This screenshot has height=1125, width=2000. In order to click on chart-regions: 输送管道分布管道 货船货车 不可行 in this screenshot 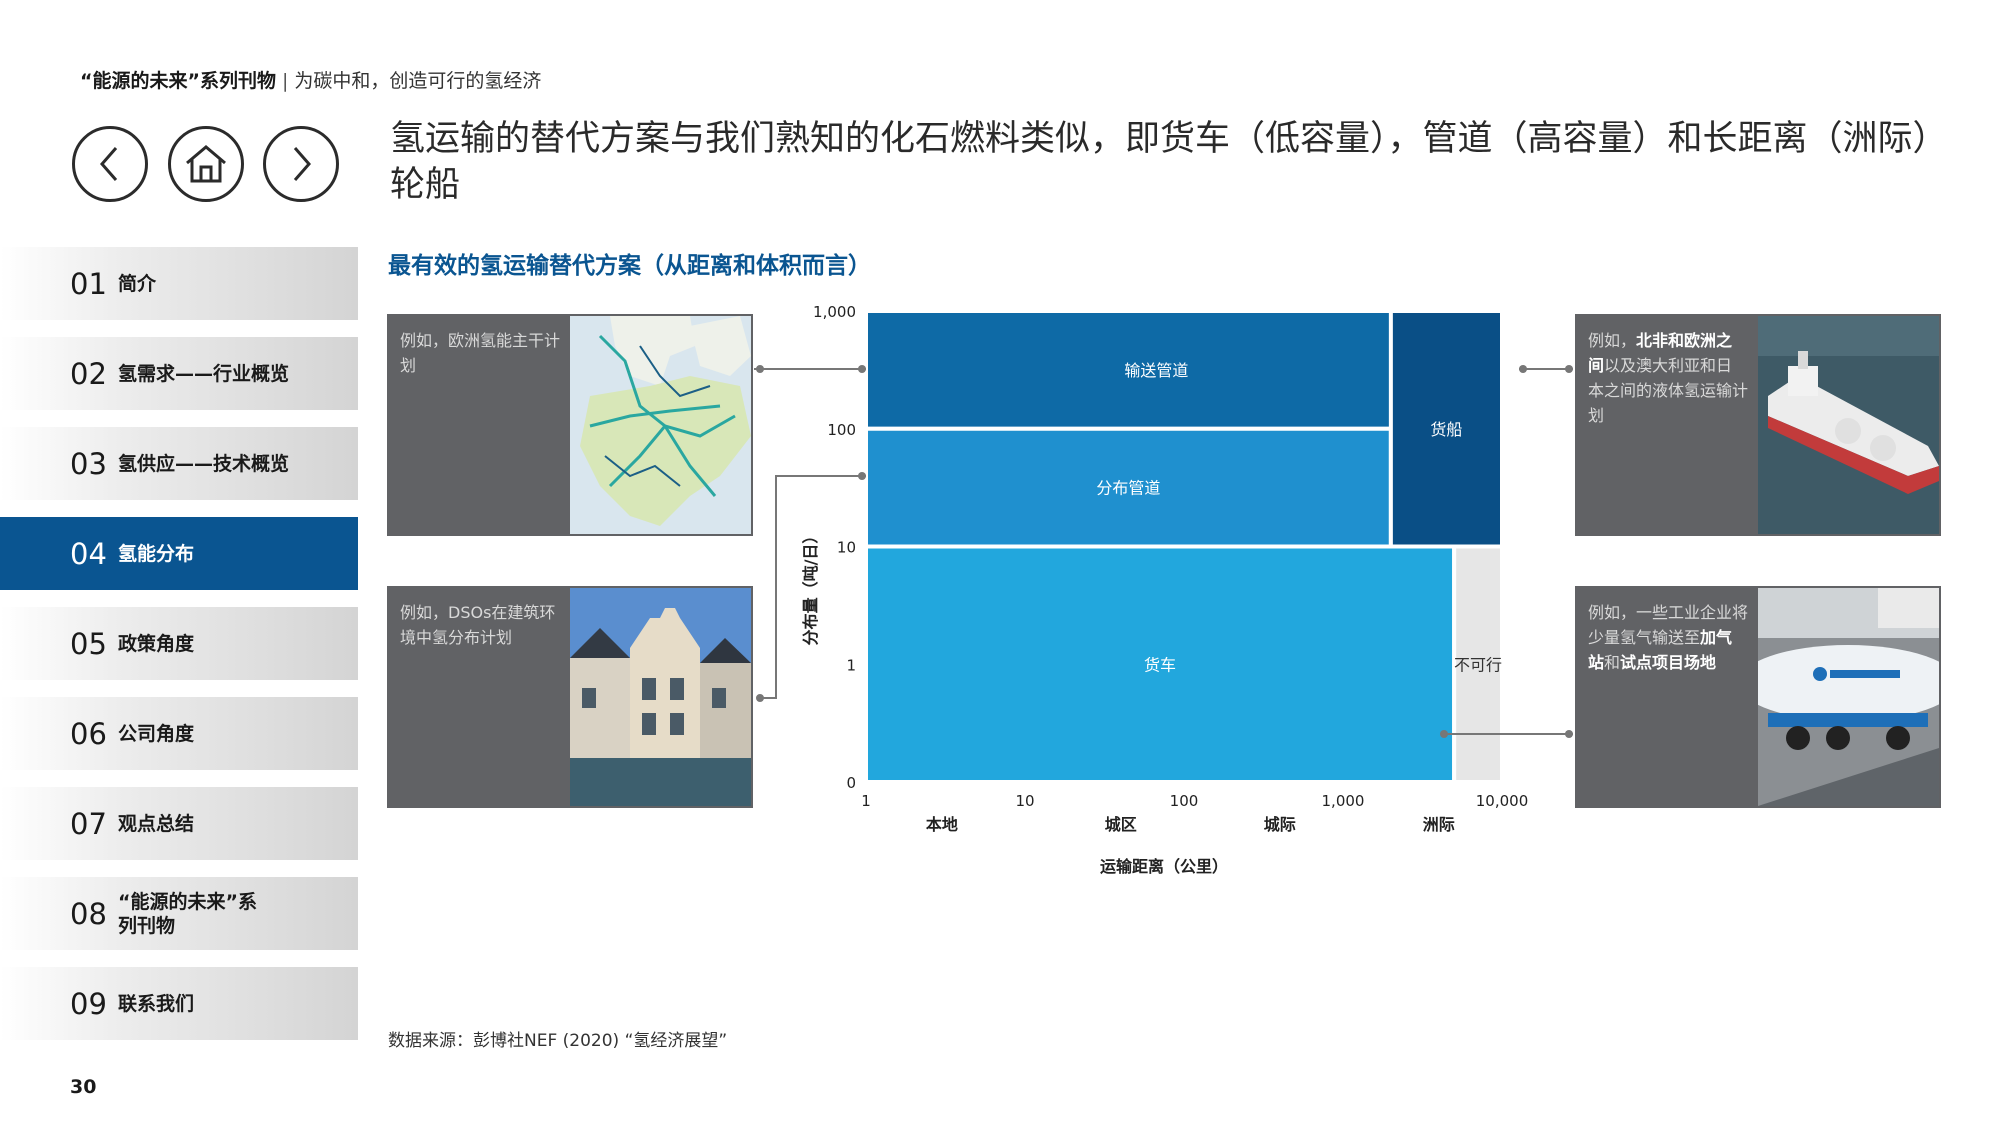, I will do `click(1184, 546)`.